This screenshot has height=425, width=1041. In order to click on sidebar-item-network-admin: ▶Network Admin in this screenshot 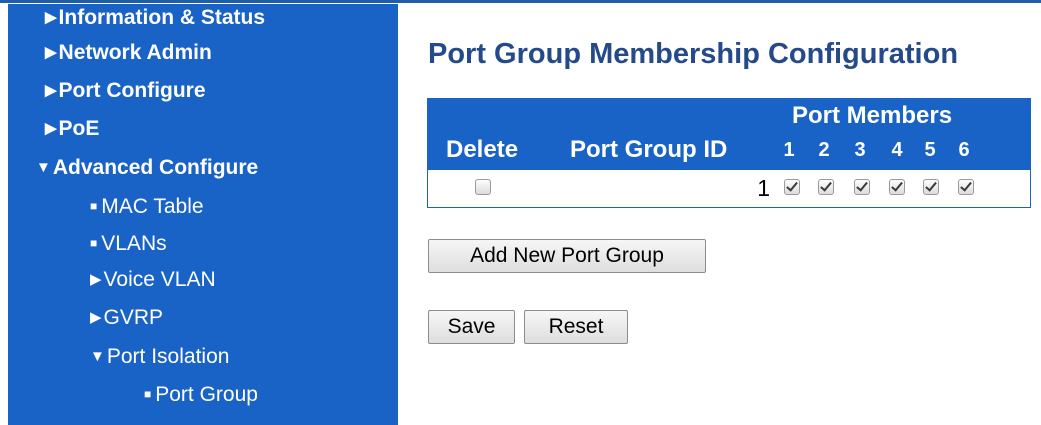, I will do `click(128, 53)`.